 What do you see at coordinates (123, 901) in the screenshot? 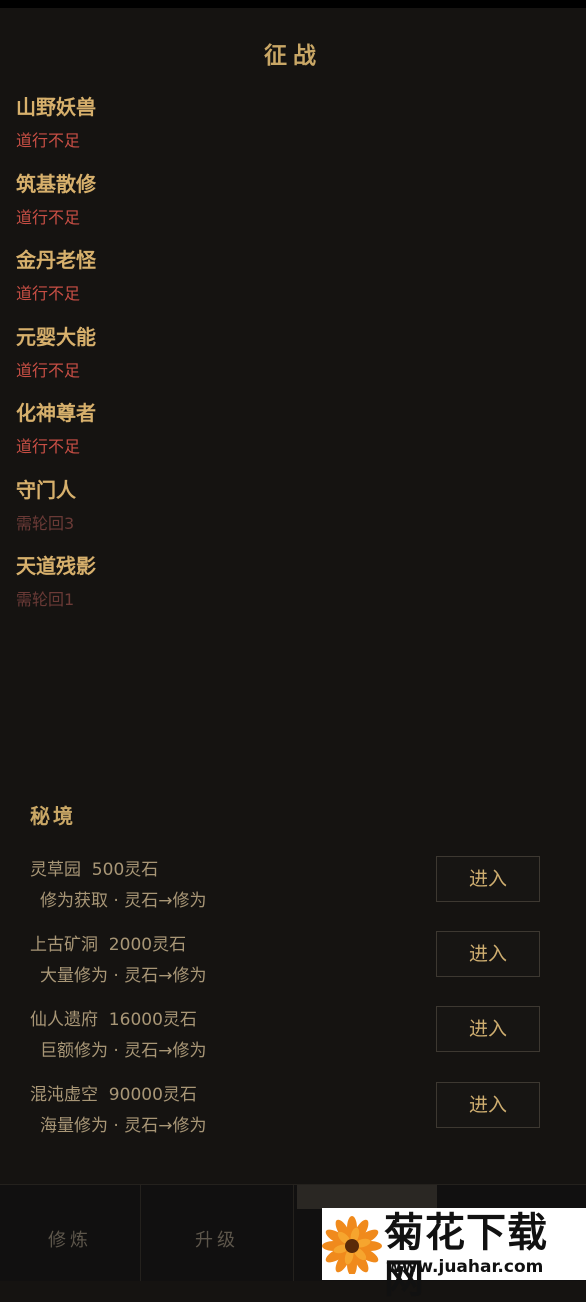
I see `realm-desc: 修为获取 · 灵石→修为` at bounding box center [123, 901].